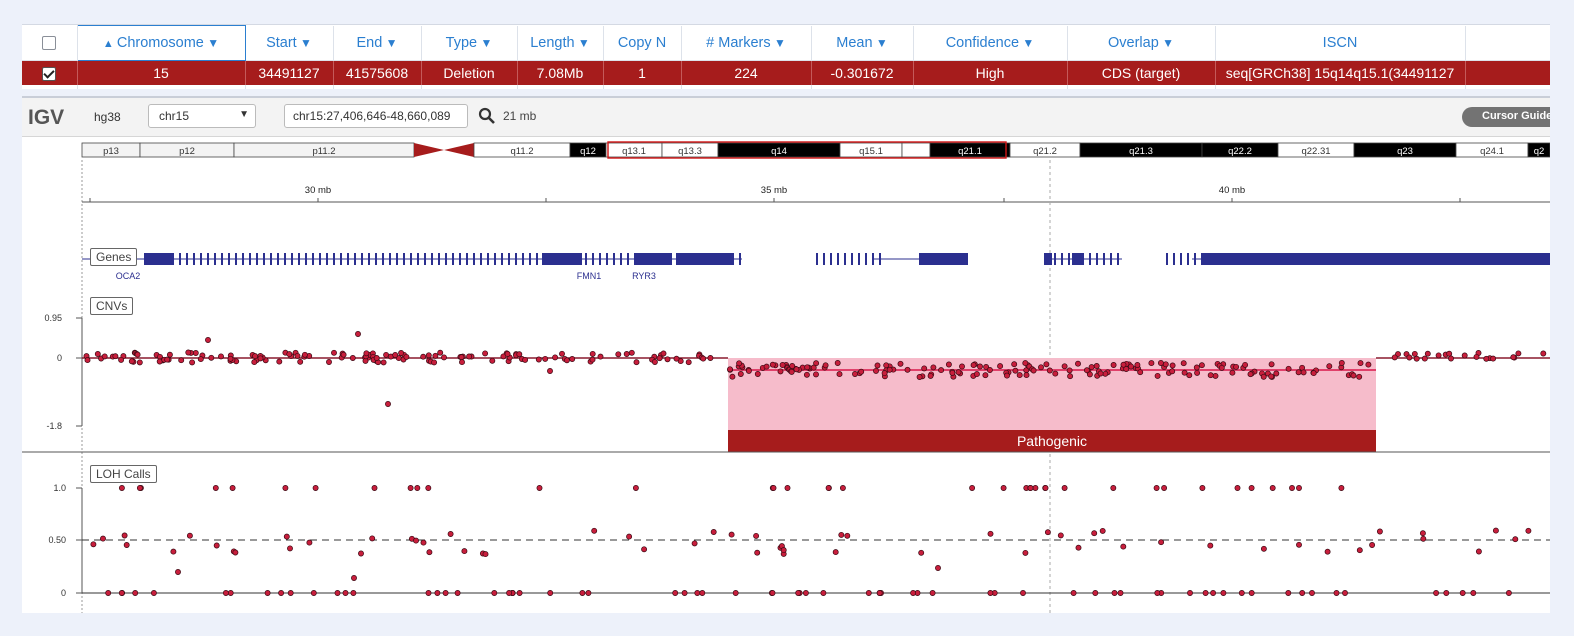  I want to click on select-all-checkbox, so click(49, 42).